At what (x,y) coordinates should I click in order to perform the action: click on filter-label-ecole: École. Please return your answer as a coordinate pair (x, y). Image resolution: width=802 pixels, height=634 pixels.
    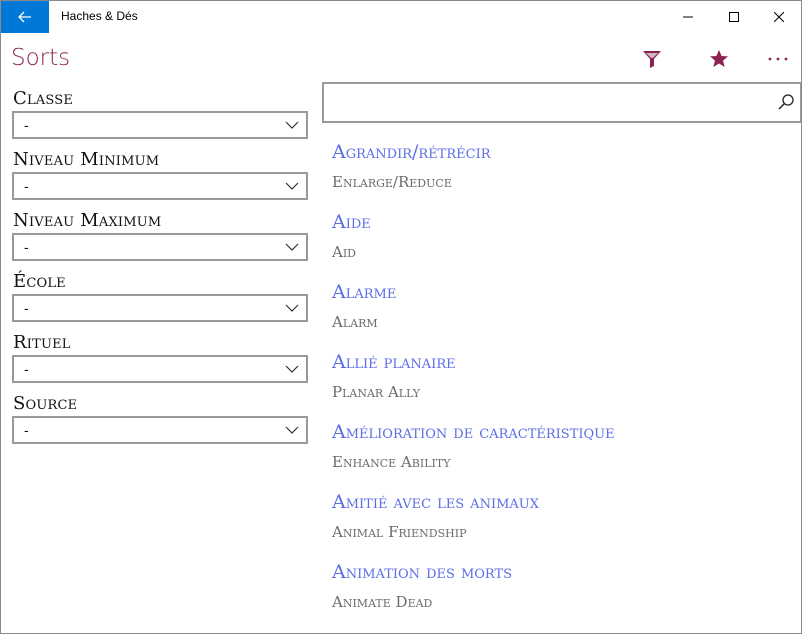
    Looking at the image, I should click on (39, 281).